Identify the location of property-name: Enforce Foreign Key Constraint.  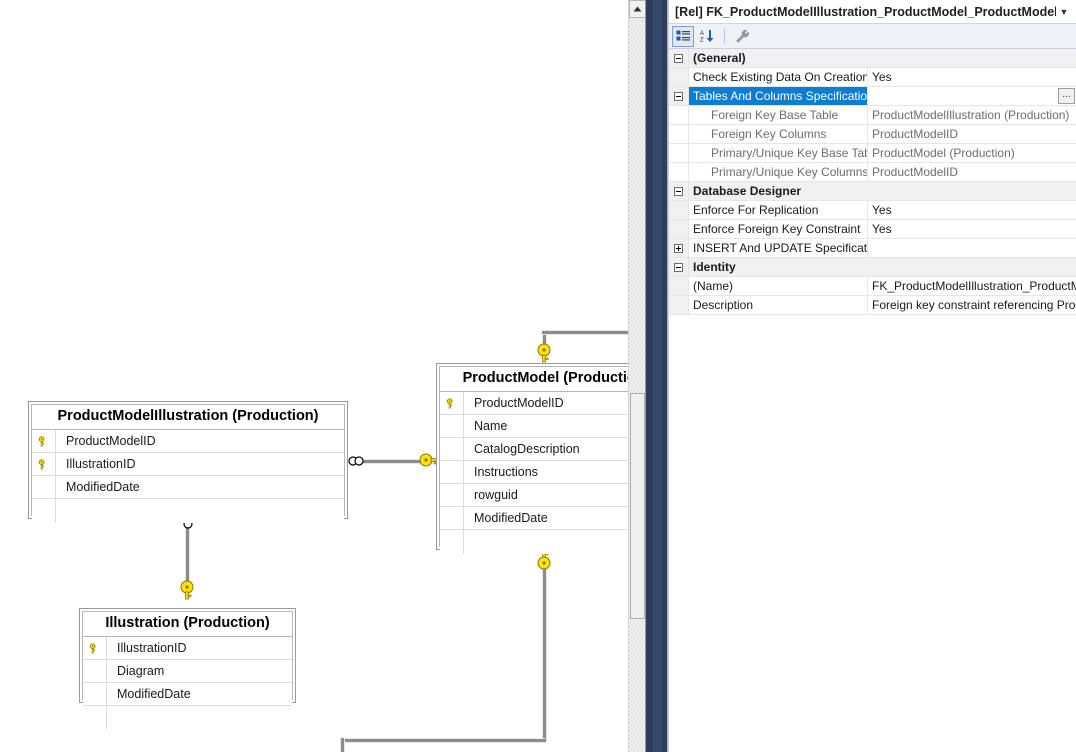
(778, 229).